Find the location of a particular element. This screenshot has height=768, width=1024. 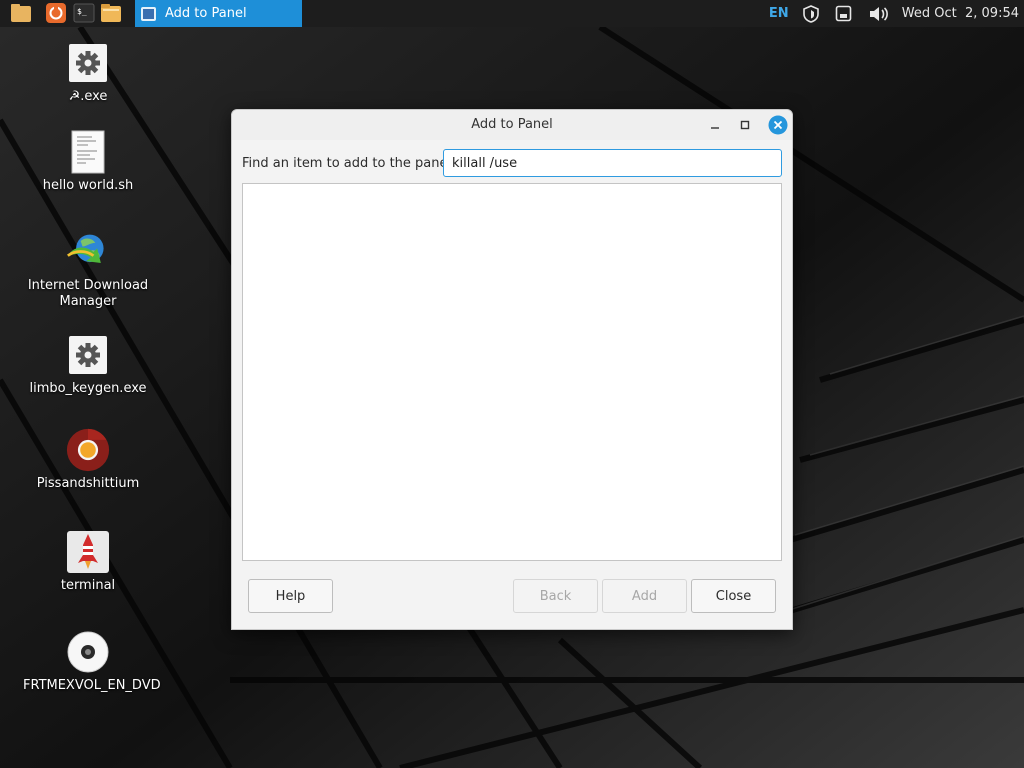

software-center-launcher is located at coordinates (56, 13).